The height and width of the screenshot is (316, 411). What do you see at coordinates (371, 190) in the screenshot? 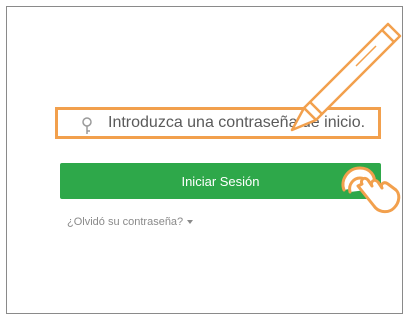
I see `hand-tap-icon` at bounding box center [371, 190].